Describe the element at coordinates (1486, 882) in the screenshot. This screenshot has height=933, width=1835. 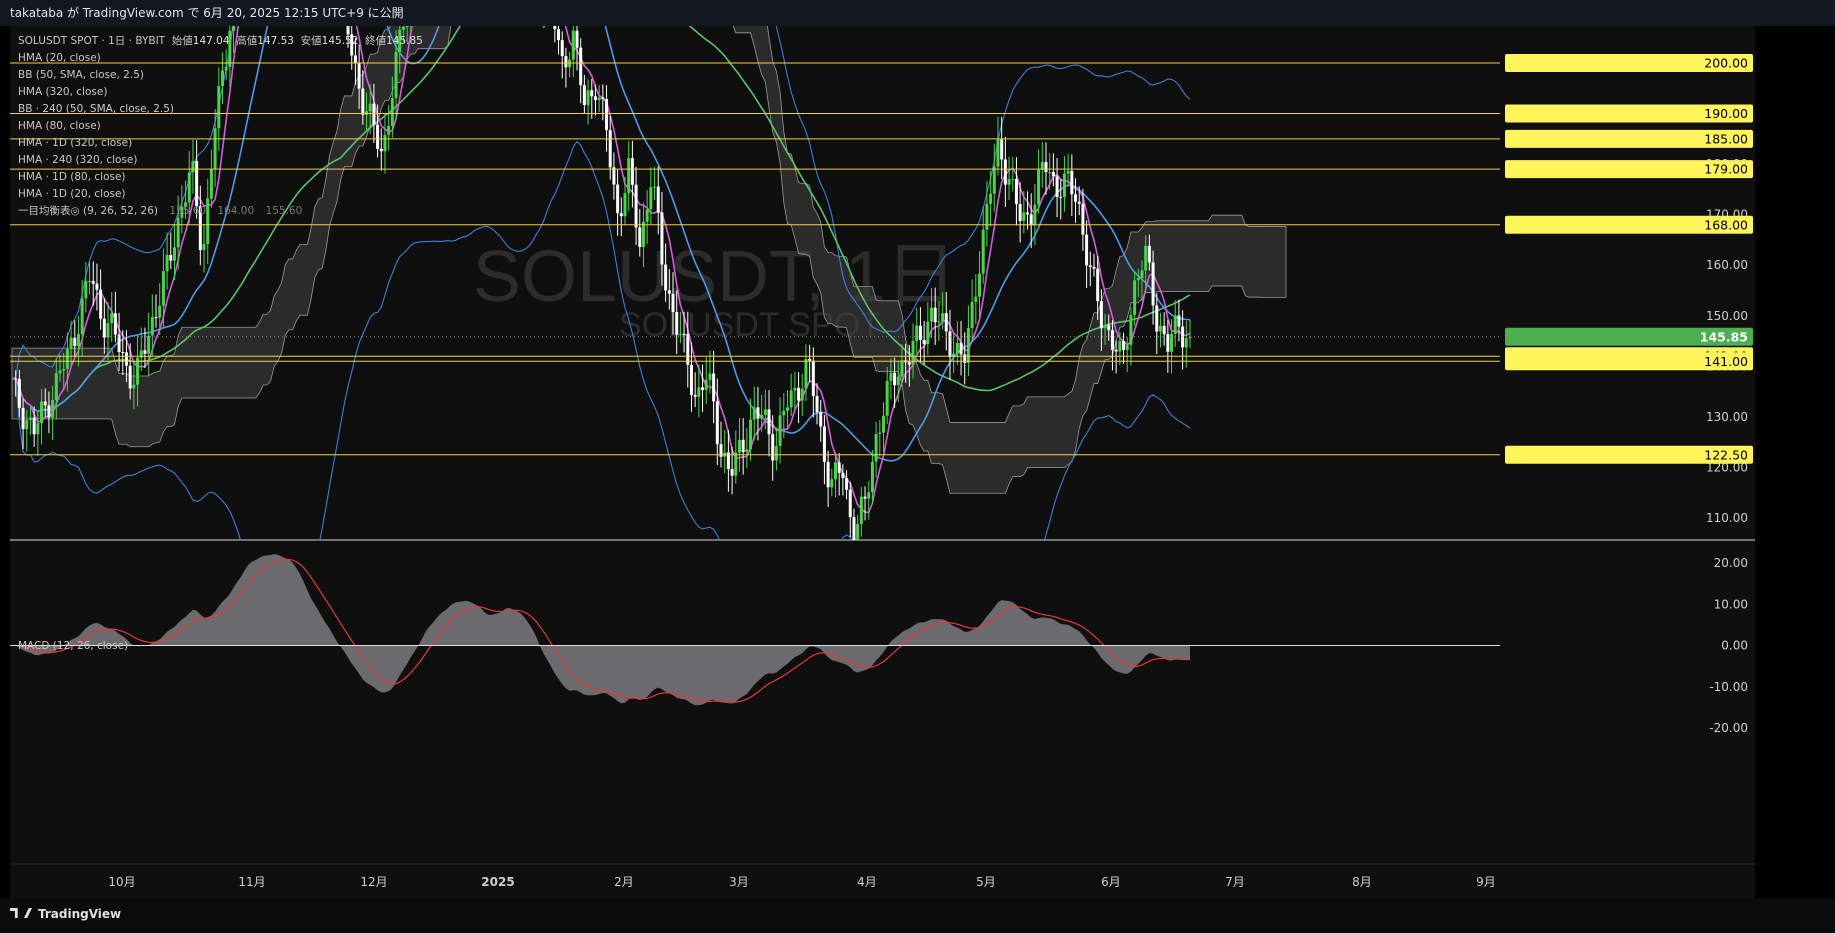
I see `time-tick-9月: 9月` at that location.